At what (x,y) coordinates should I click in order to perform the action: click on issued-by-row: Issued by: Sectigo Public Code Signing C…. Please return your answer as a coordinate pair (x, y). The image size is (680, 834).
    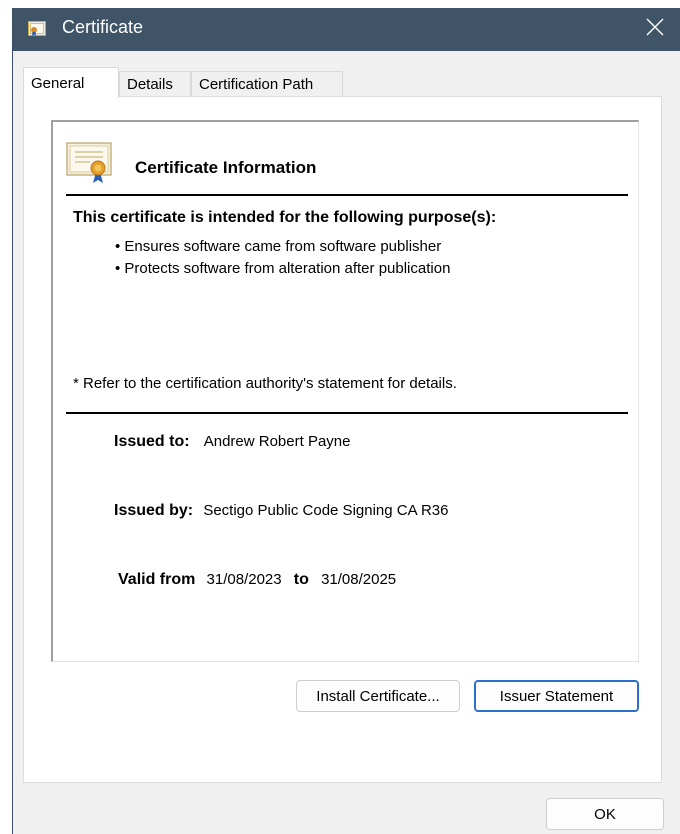
    Looking at the image, I should click on (281, 511).